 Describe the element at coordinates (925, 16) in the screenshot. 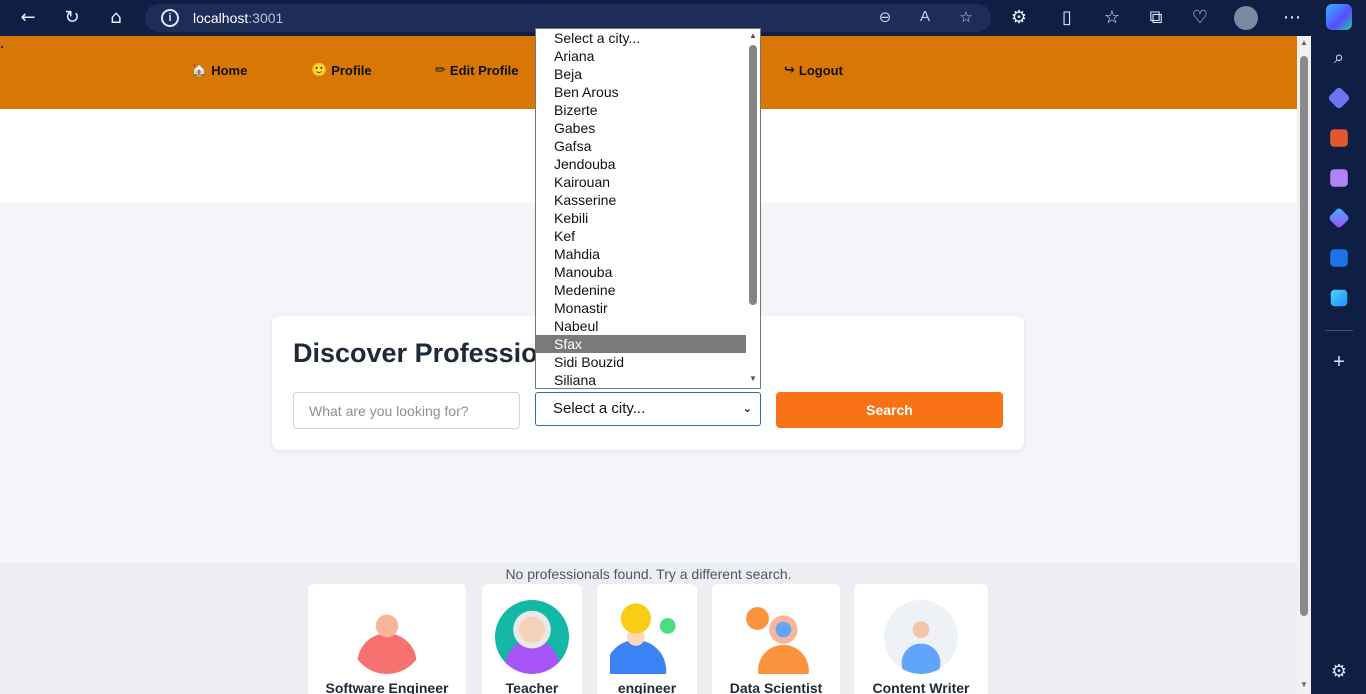

I see `read-aloud-icon: A` at that location.